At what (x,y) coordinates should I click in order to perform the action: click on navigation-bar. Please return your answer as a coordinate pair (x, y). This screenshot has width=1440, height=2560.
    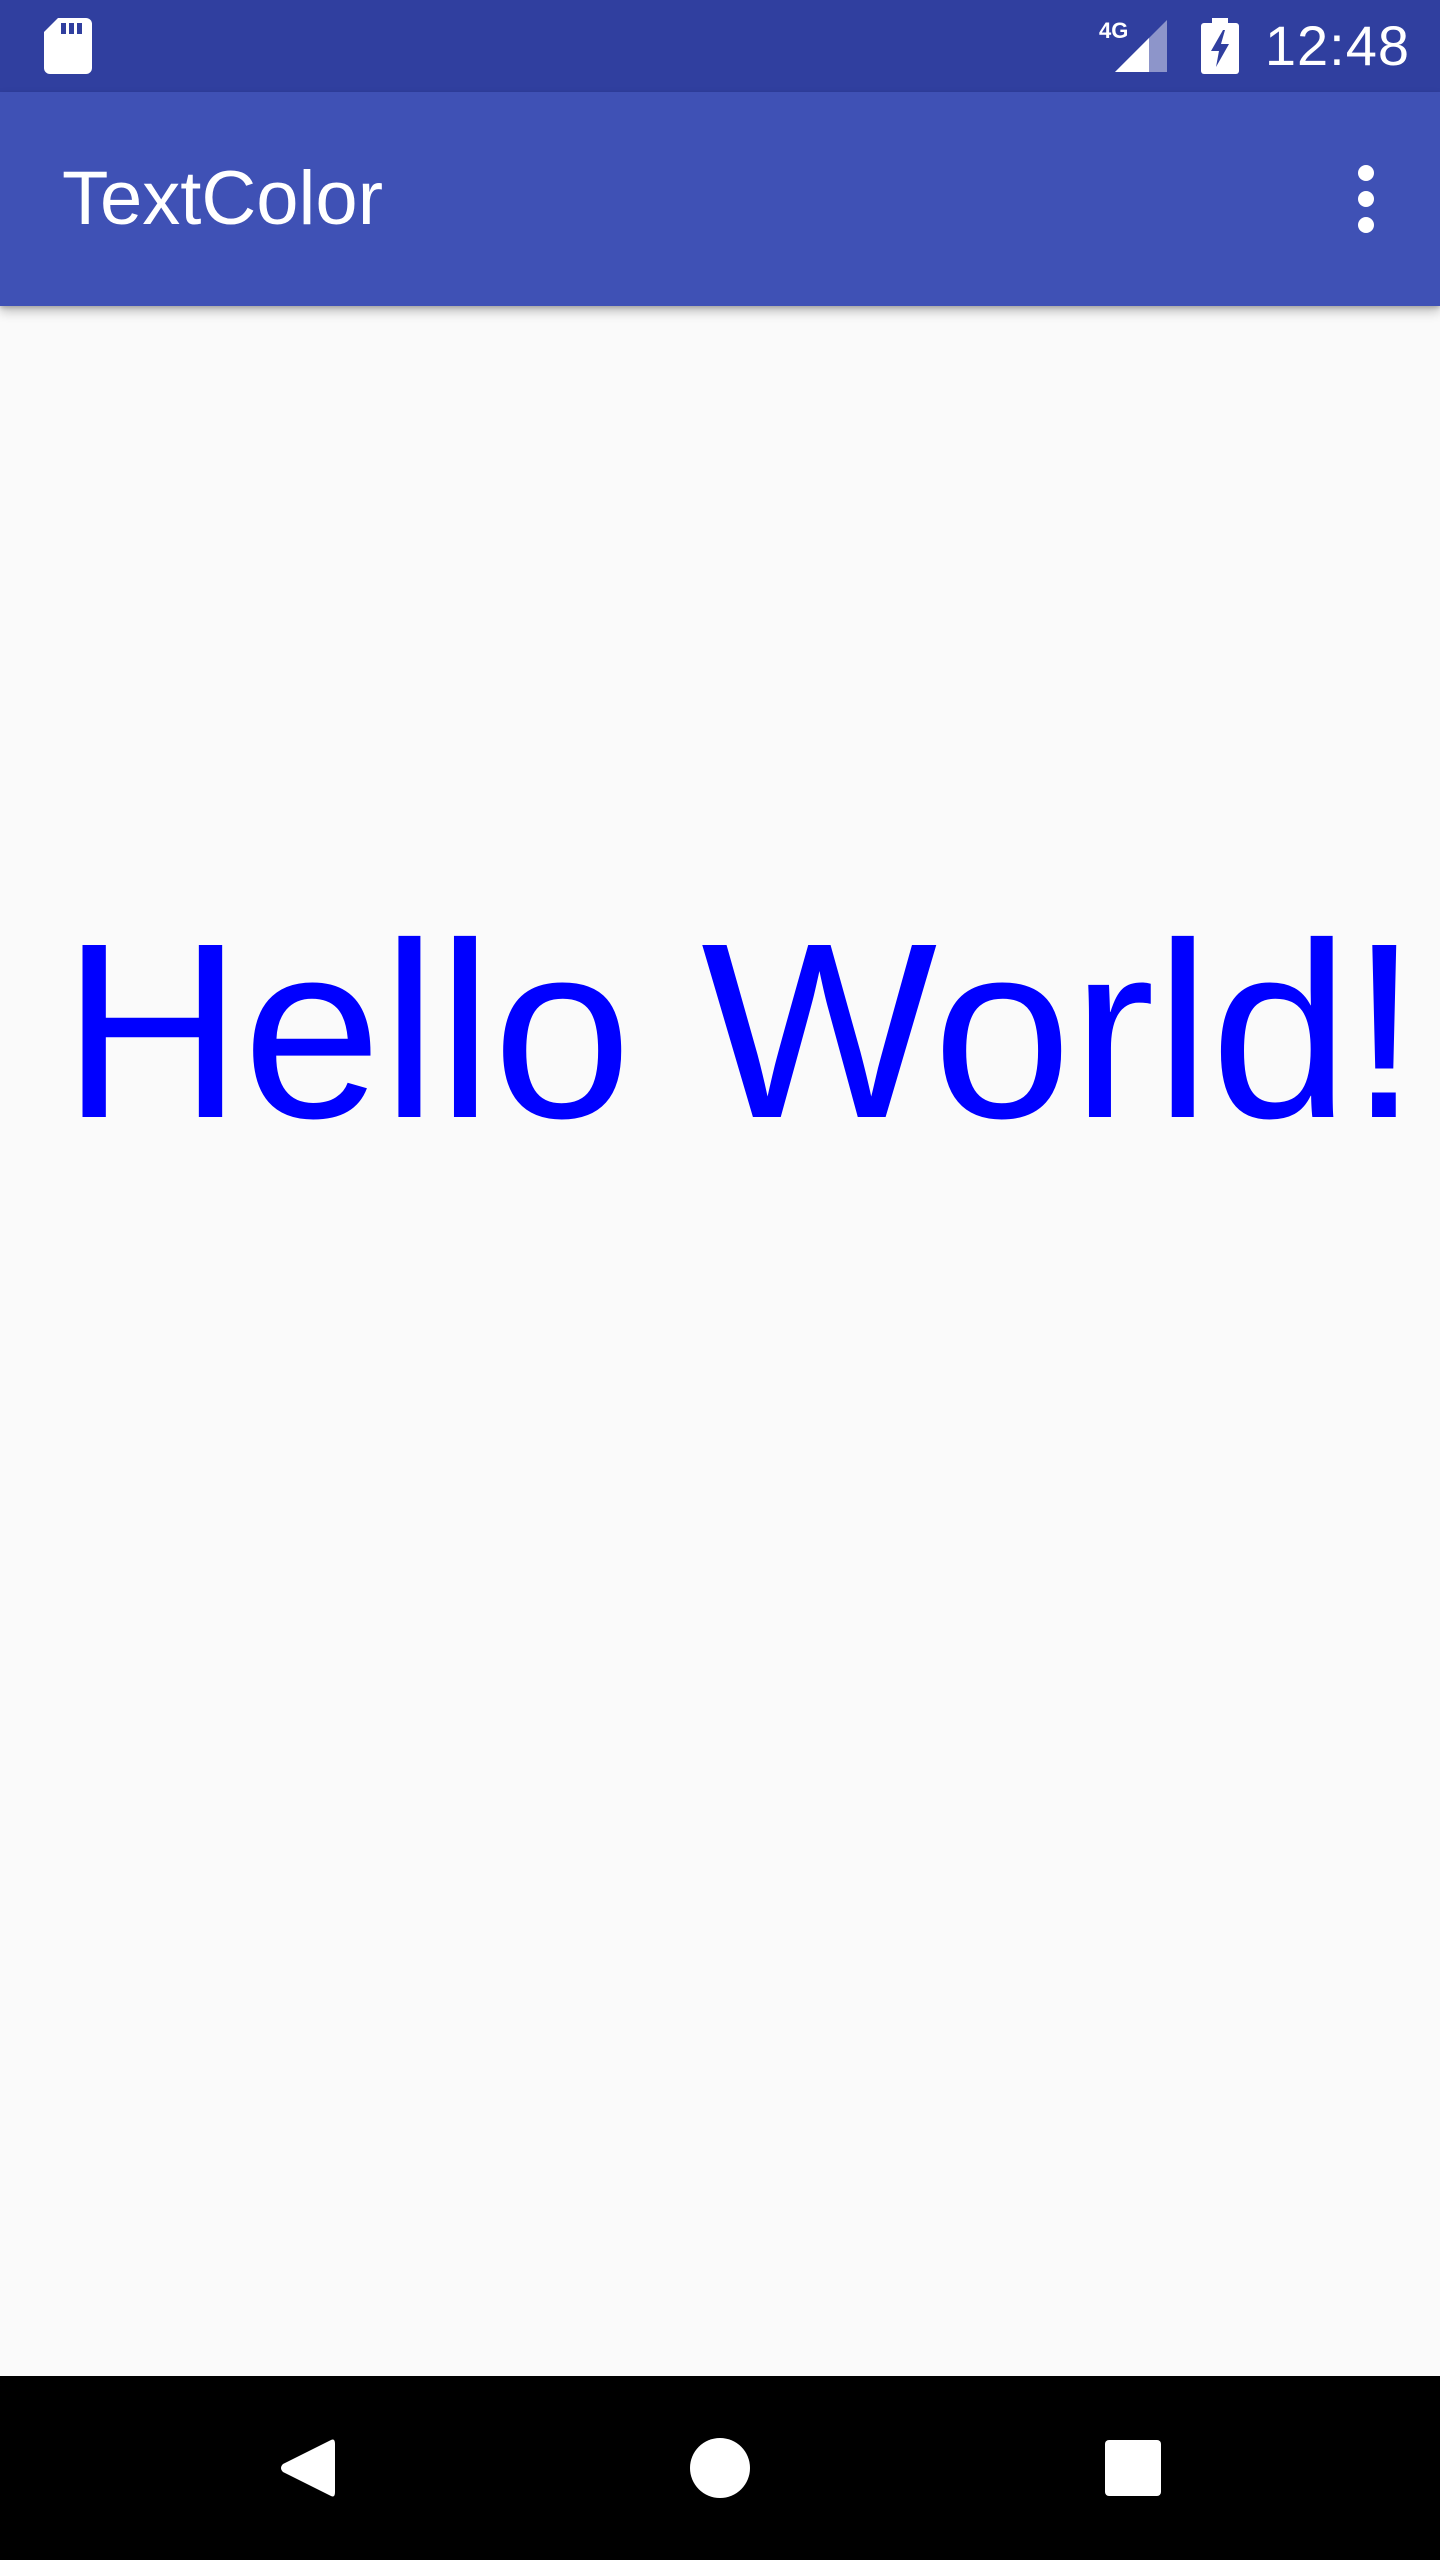
    Looking at the image, I should click on (720, 2468).